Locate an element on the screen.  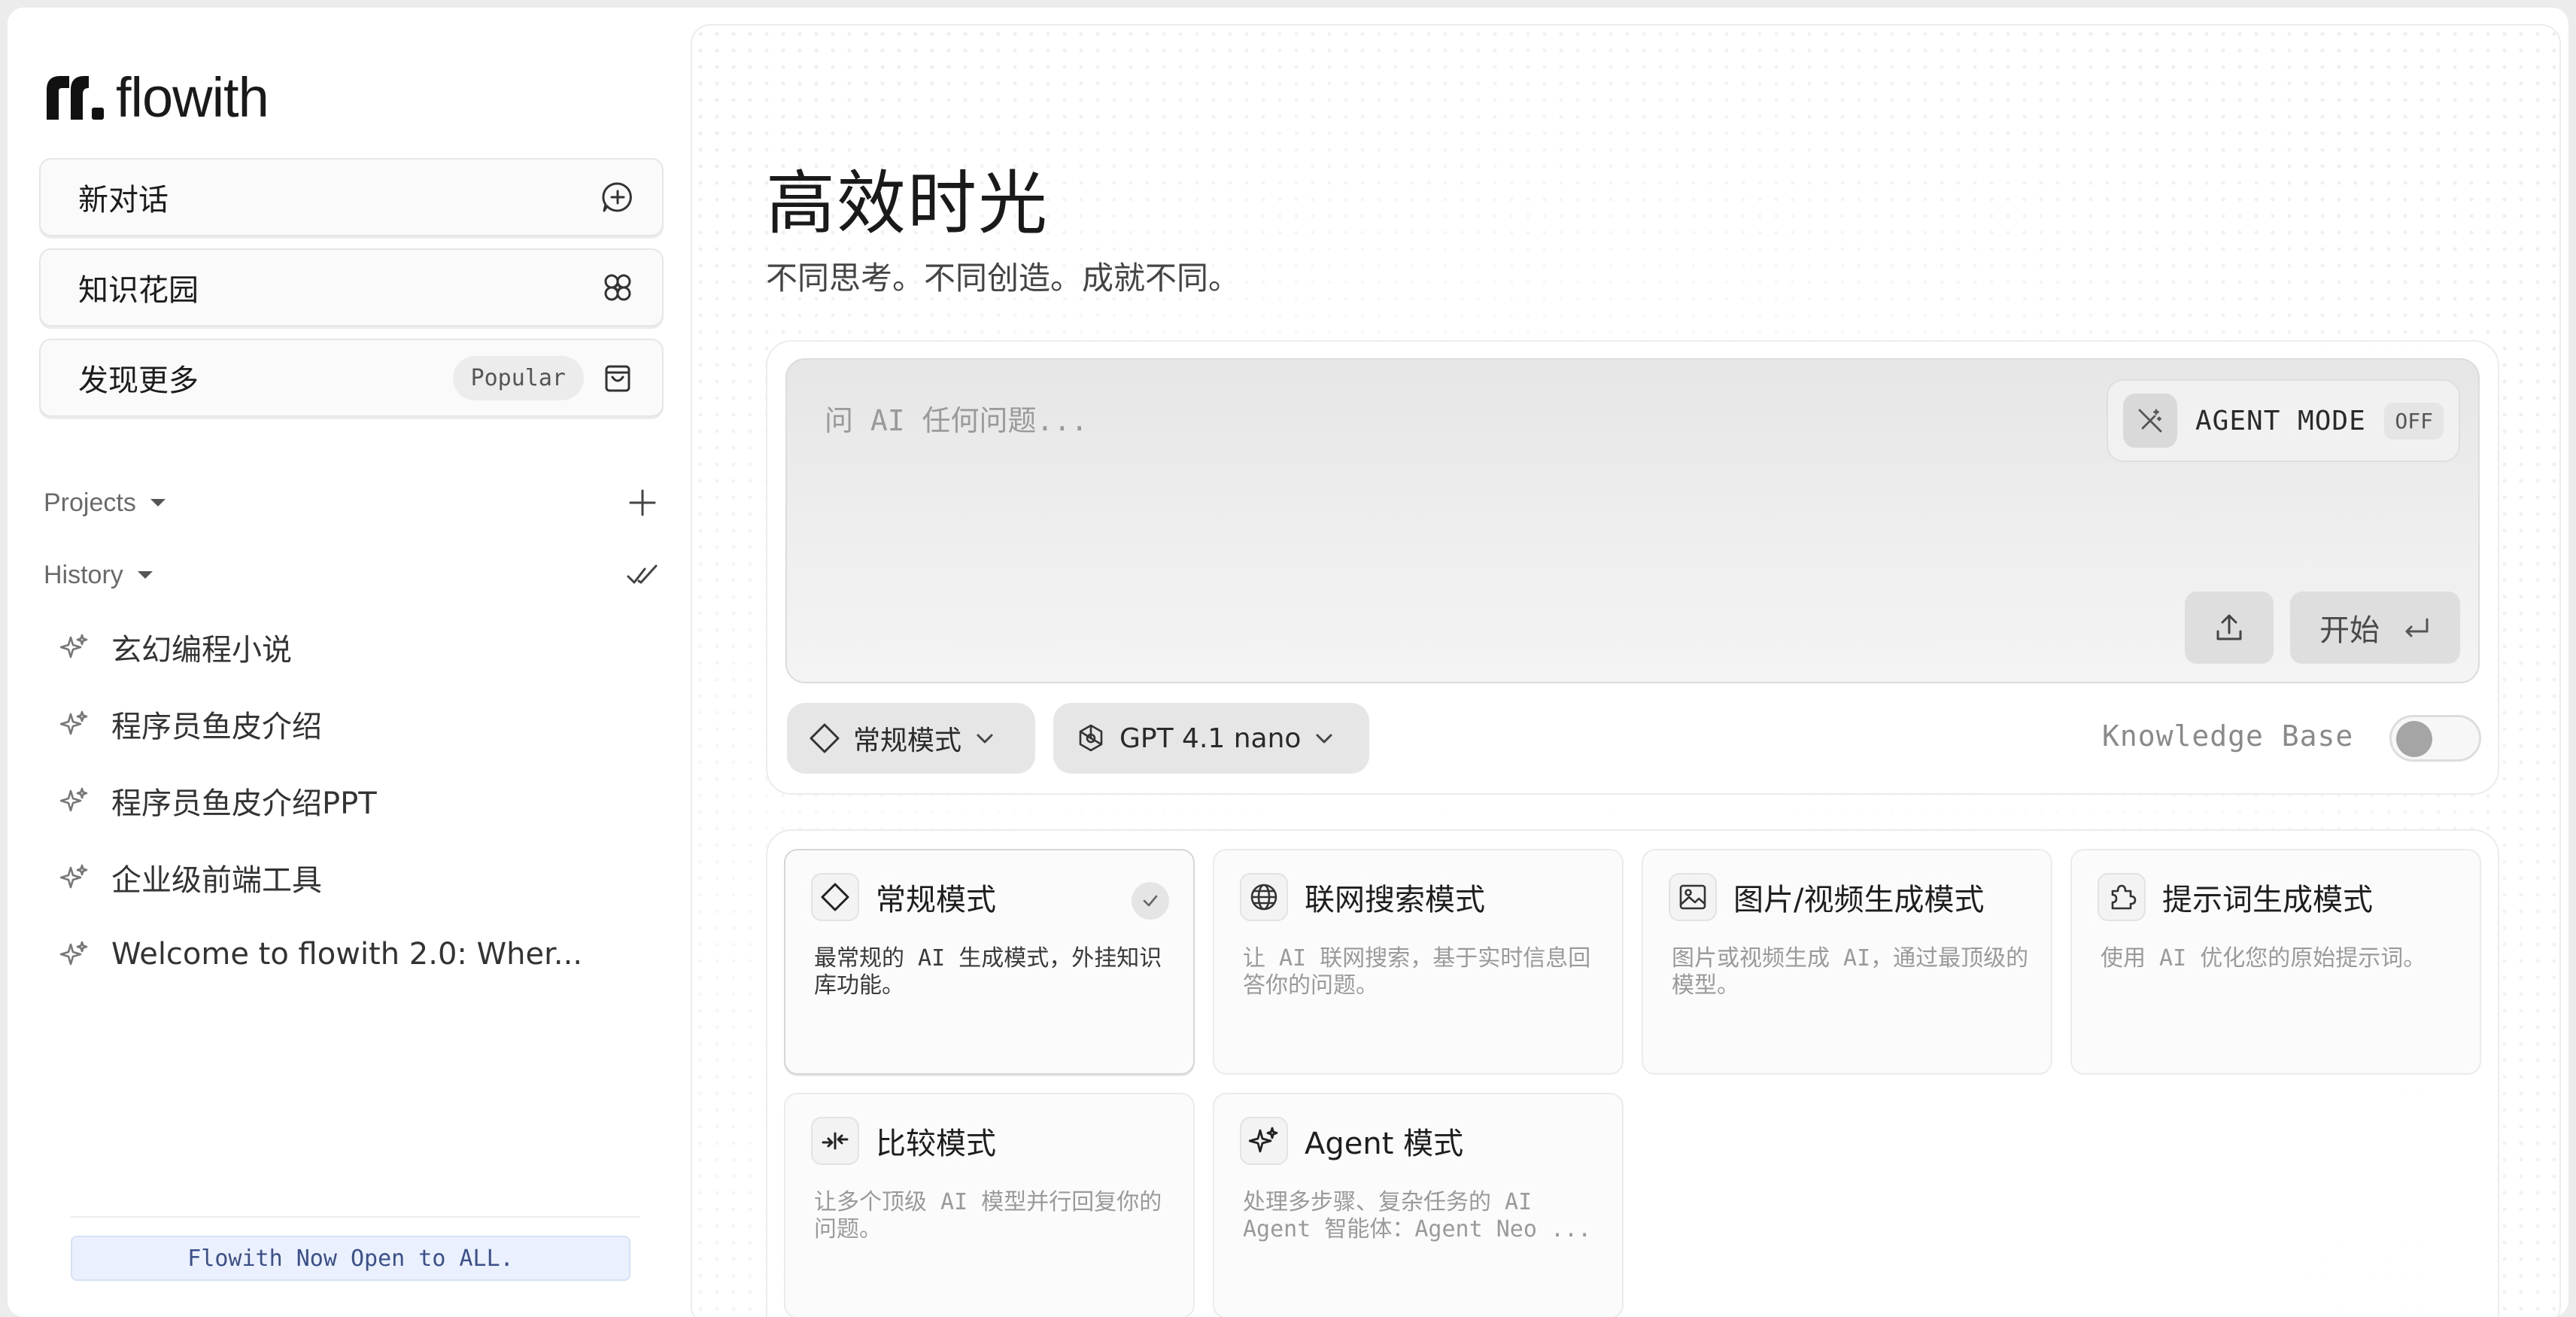
add-project-icon is located at coordinates (643, 502).